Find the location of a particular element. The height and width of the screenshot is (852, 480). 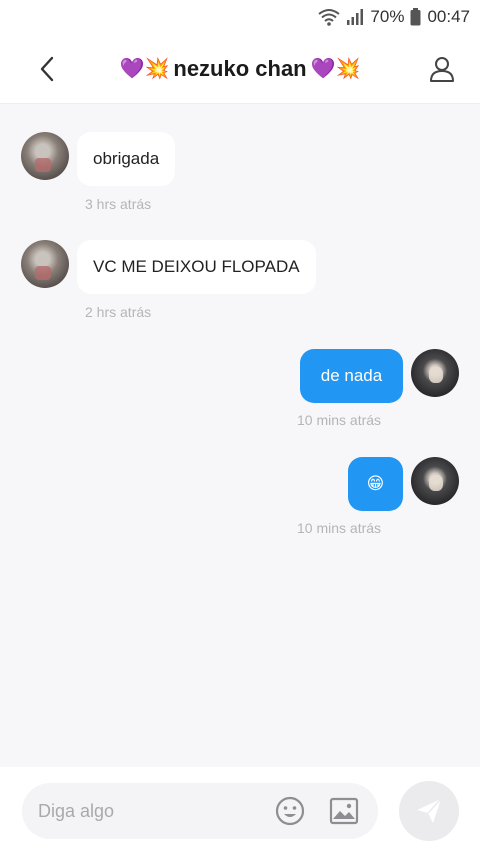

message-timestamp: 2 hrs atrás is located at coordinates (118, 312).